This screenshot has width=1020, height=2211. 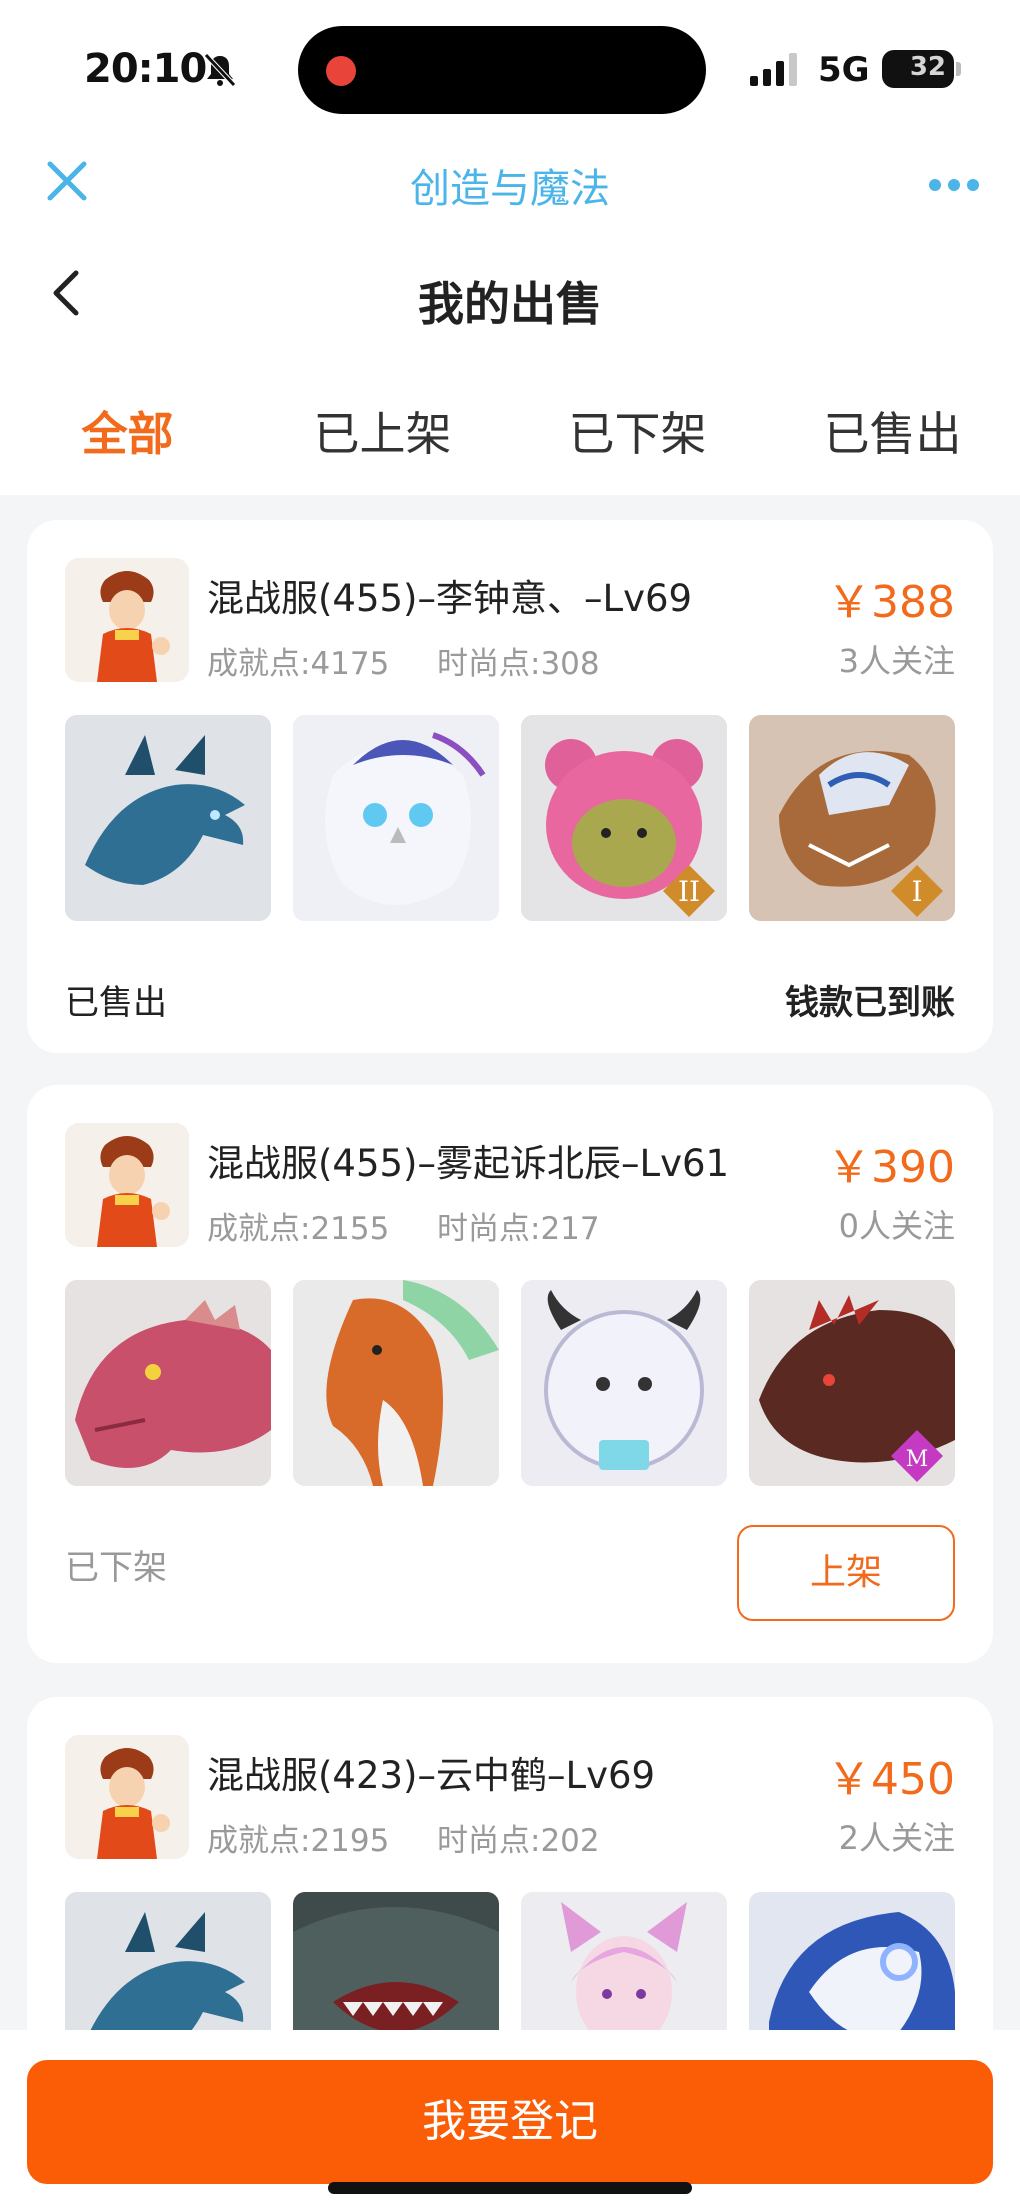 I want to click on payment-status: 钱款已到账, so click(x=870, y=1003).